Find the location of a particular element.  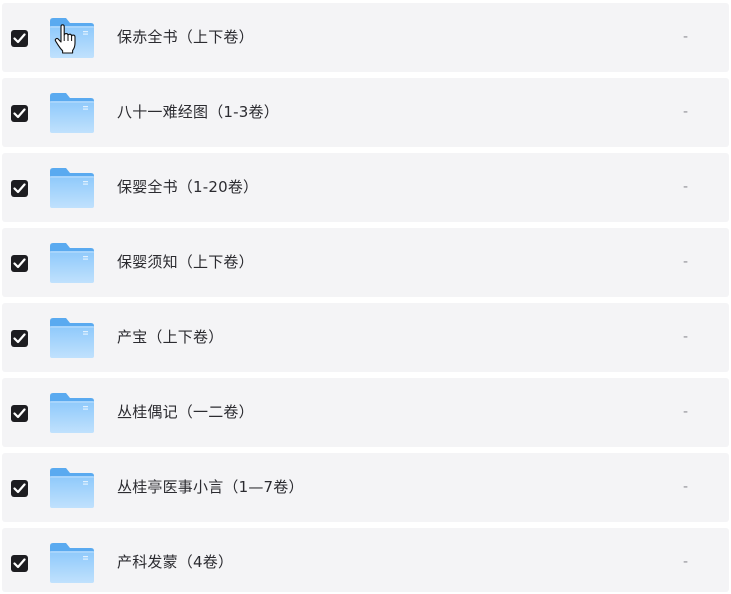

file-row-3: 保婴须知（上下卷） - is located at coordinates (365, 262).